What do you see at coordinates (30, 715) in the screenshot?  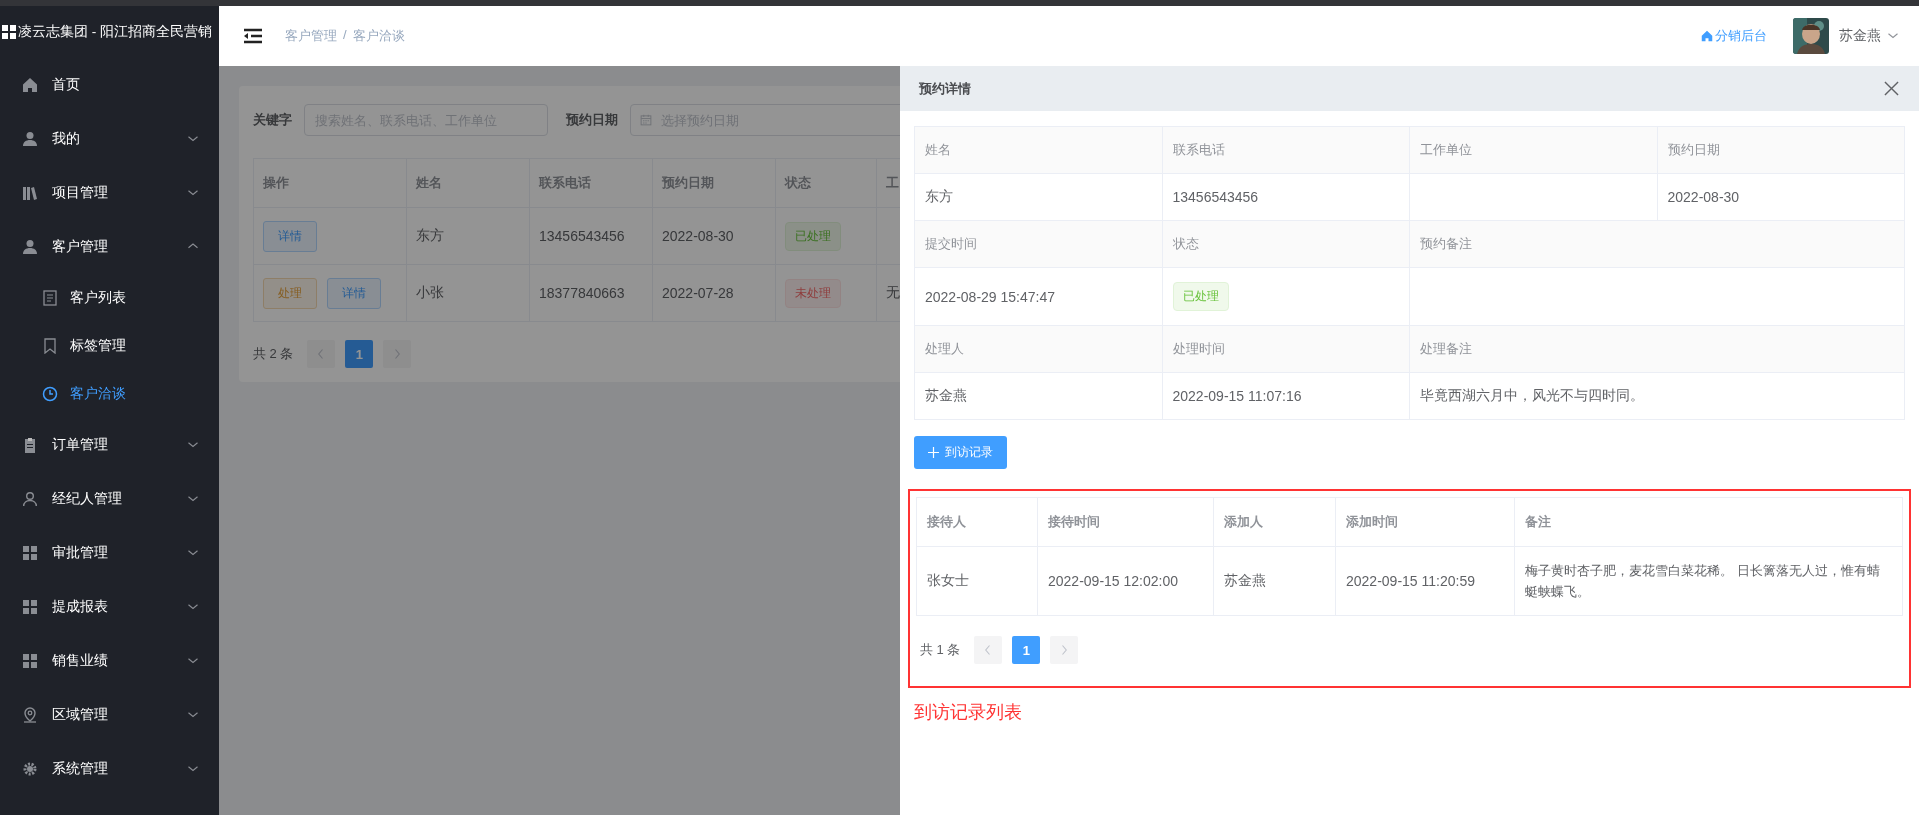 I see `map-pin-icon` at bounding box center [30, 715].